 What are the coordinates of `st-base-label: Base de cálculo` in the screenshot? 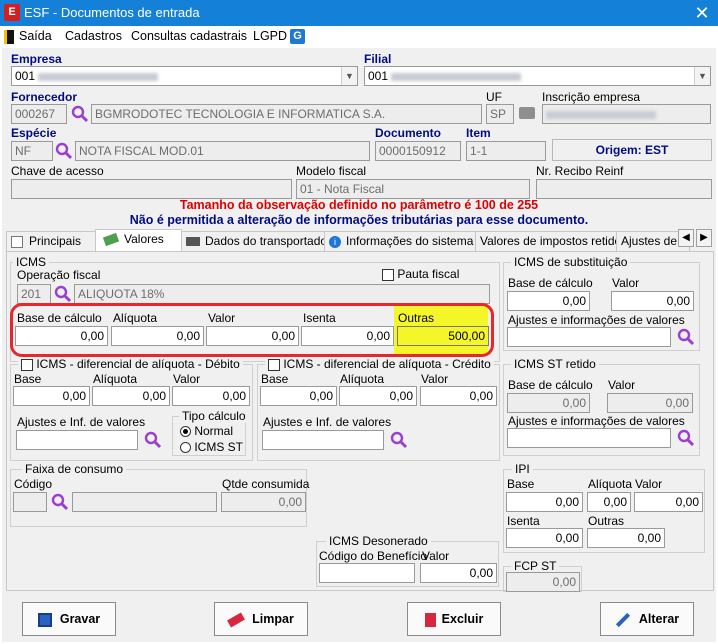 It's located at (550, 283).